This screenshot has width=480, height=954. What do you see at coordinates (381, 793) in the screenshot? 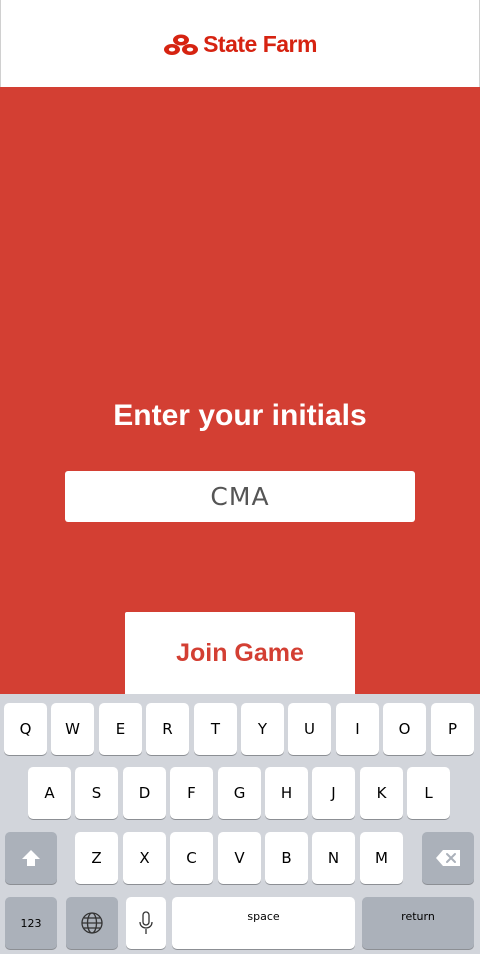
I see `key-k: K` at bounding box center [381, 793].